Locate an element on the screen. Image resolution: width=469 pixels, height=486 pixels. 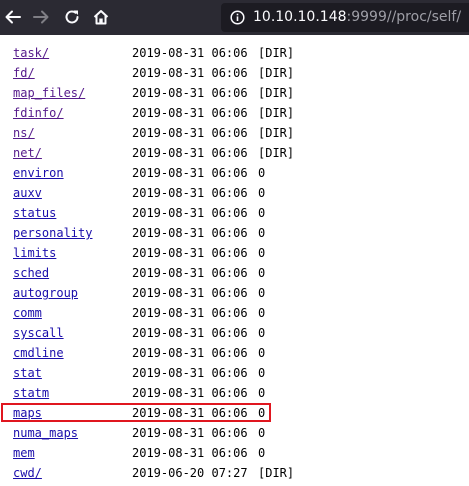
file-link: map_files/ is located at coordinates (49, 93).